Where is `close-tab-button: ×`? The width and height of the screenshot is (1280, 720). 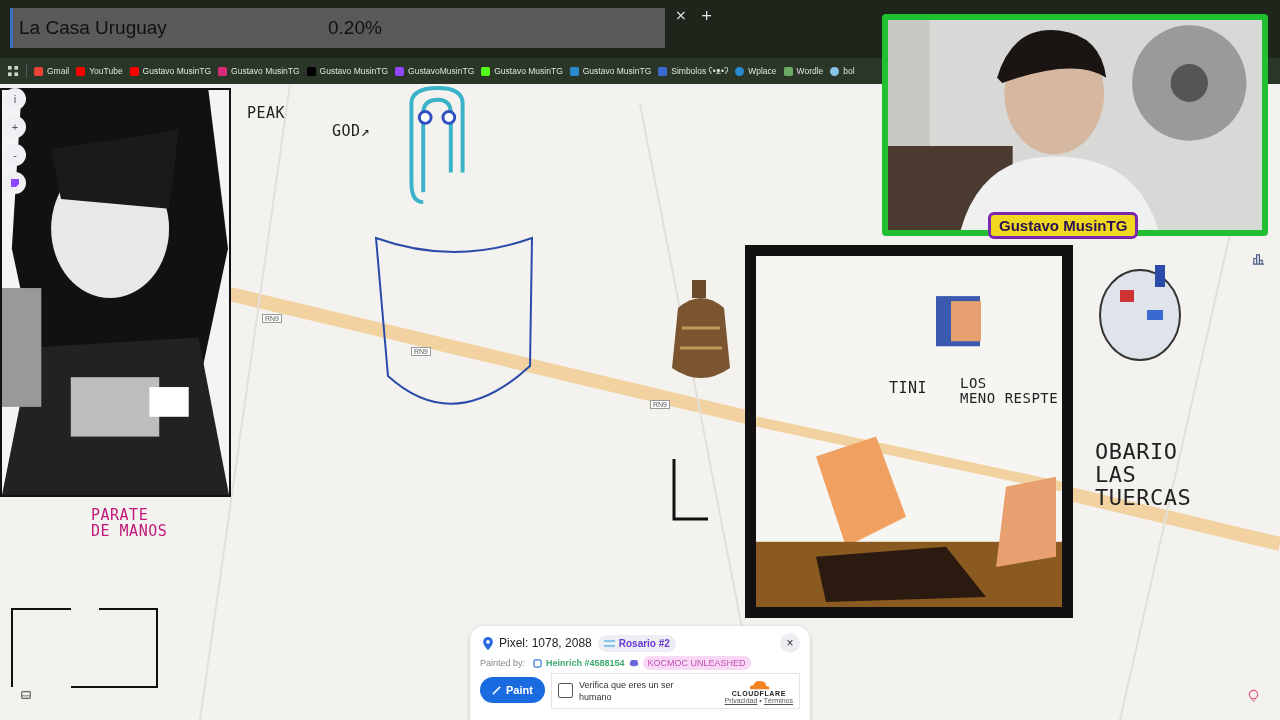 close-tab-button: × is located at coordinates (681, 15).